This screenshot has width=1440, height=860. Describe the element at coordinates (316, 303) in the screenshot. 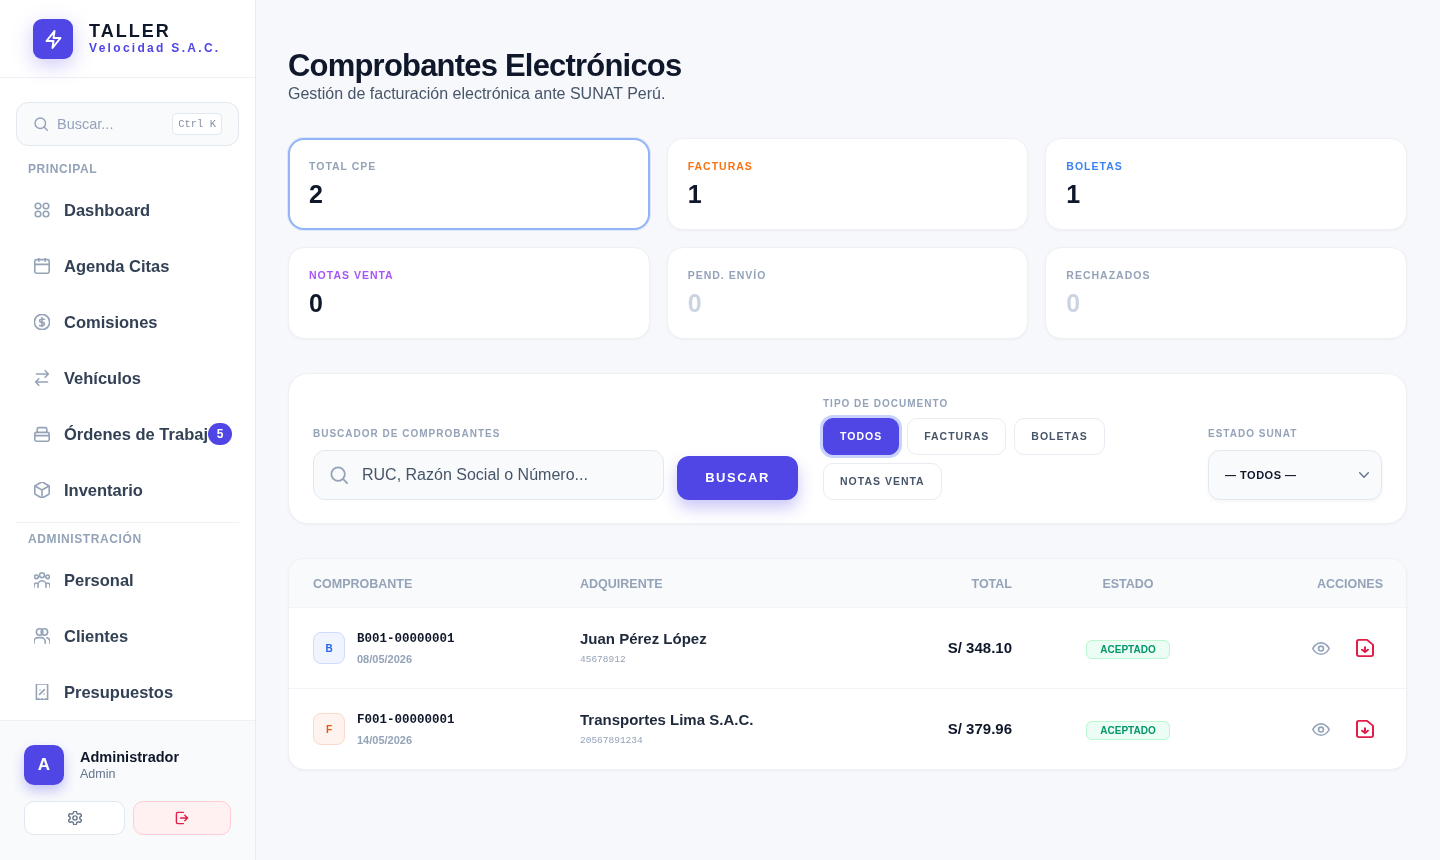

I see `stat-value: 0` at that location.